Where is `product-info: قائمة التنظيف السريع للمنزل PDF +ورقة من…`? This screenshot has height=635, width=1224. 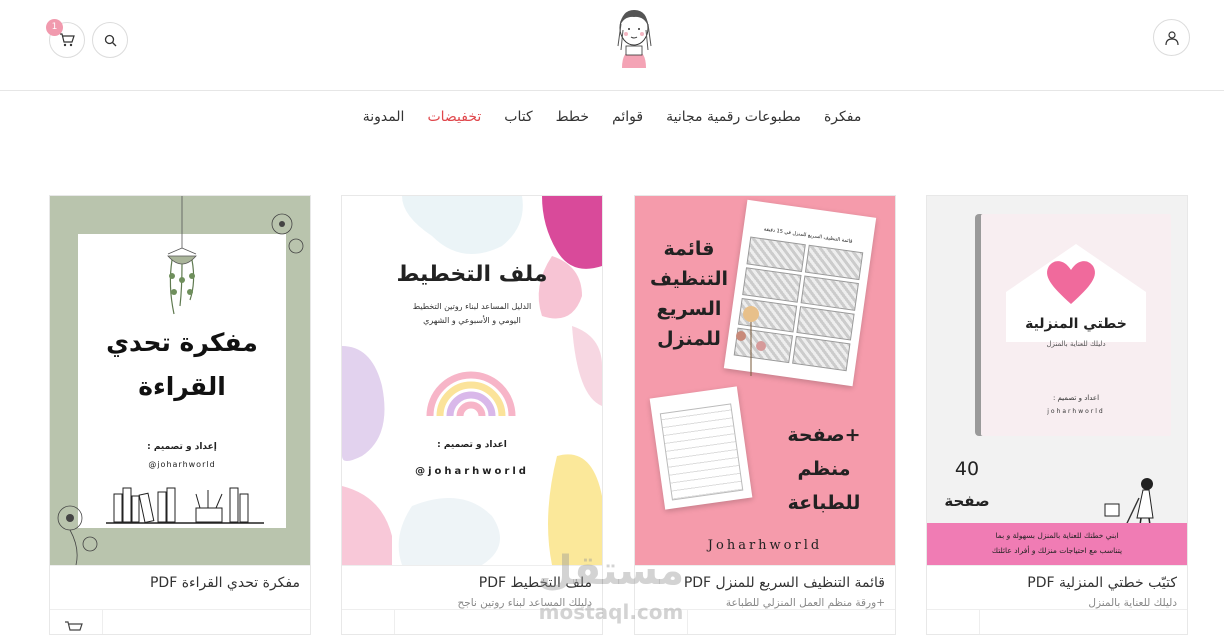 product-info: قائمة التنظيف السريع للمنزل PDF +ورقة من… is located at coordinates (765, 590).